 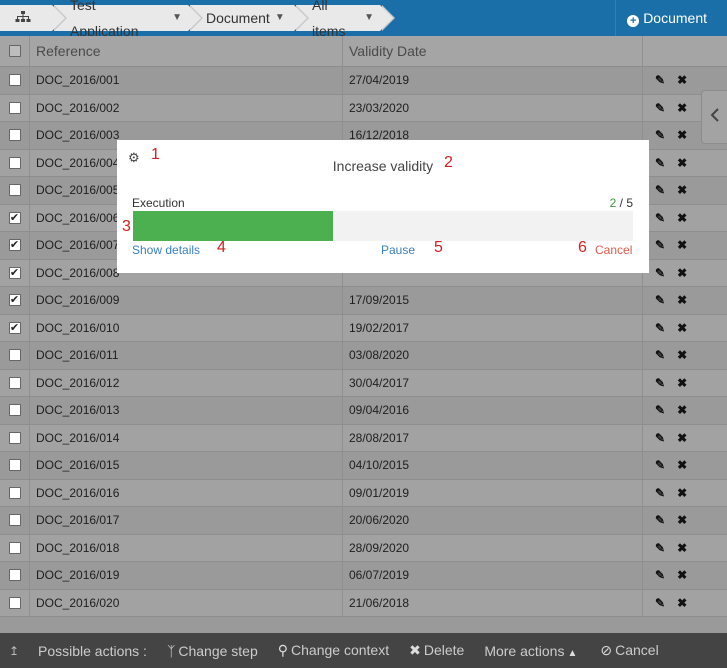 I want to click on table-row: DOC_2016/018 28/09/2020 ✎ ✖, so click(x=363, y=548).